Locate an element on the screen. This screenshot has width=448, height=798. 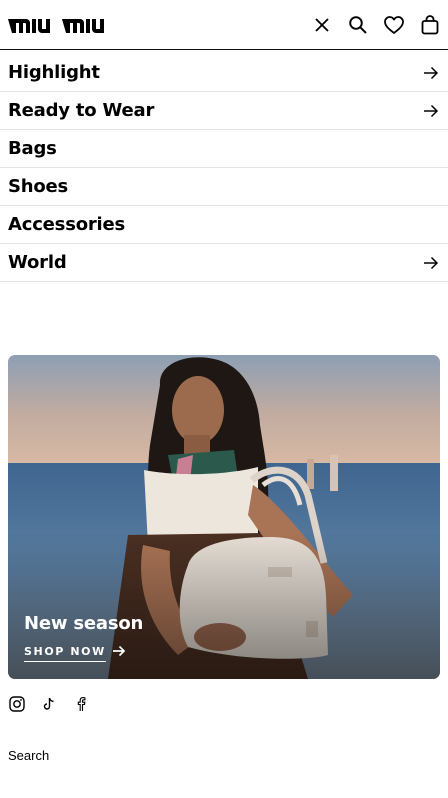
menu-item-label: Ready to Wear is located at coordinates (81, 110).